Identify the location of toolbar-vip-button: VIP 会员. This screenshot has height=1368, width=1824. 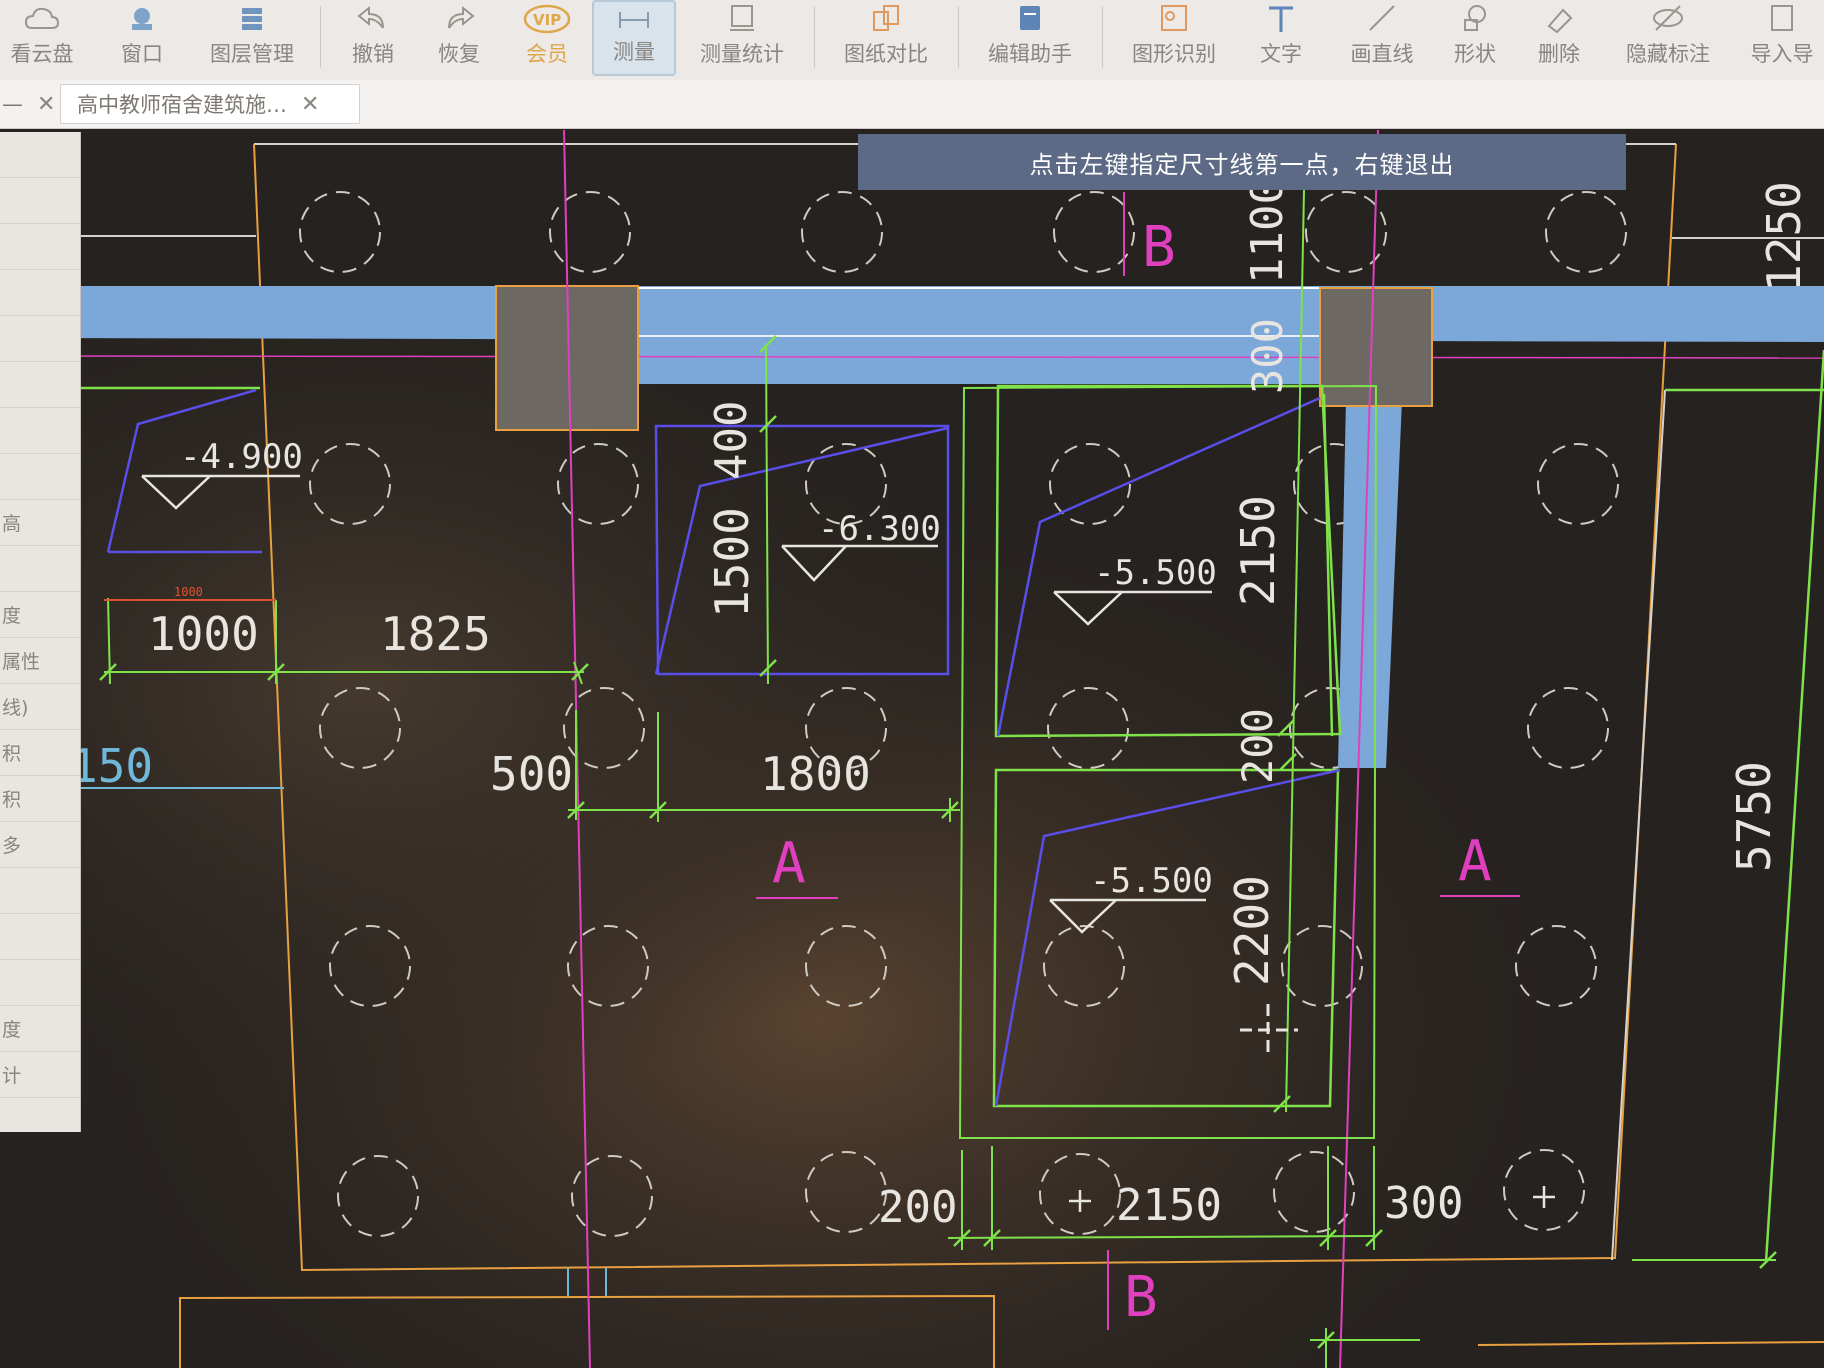
(547, 38).